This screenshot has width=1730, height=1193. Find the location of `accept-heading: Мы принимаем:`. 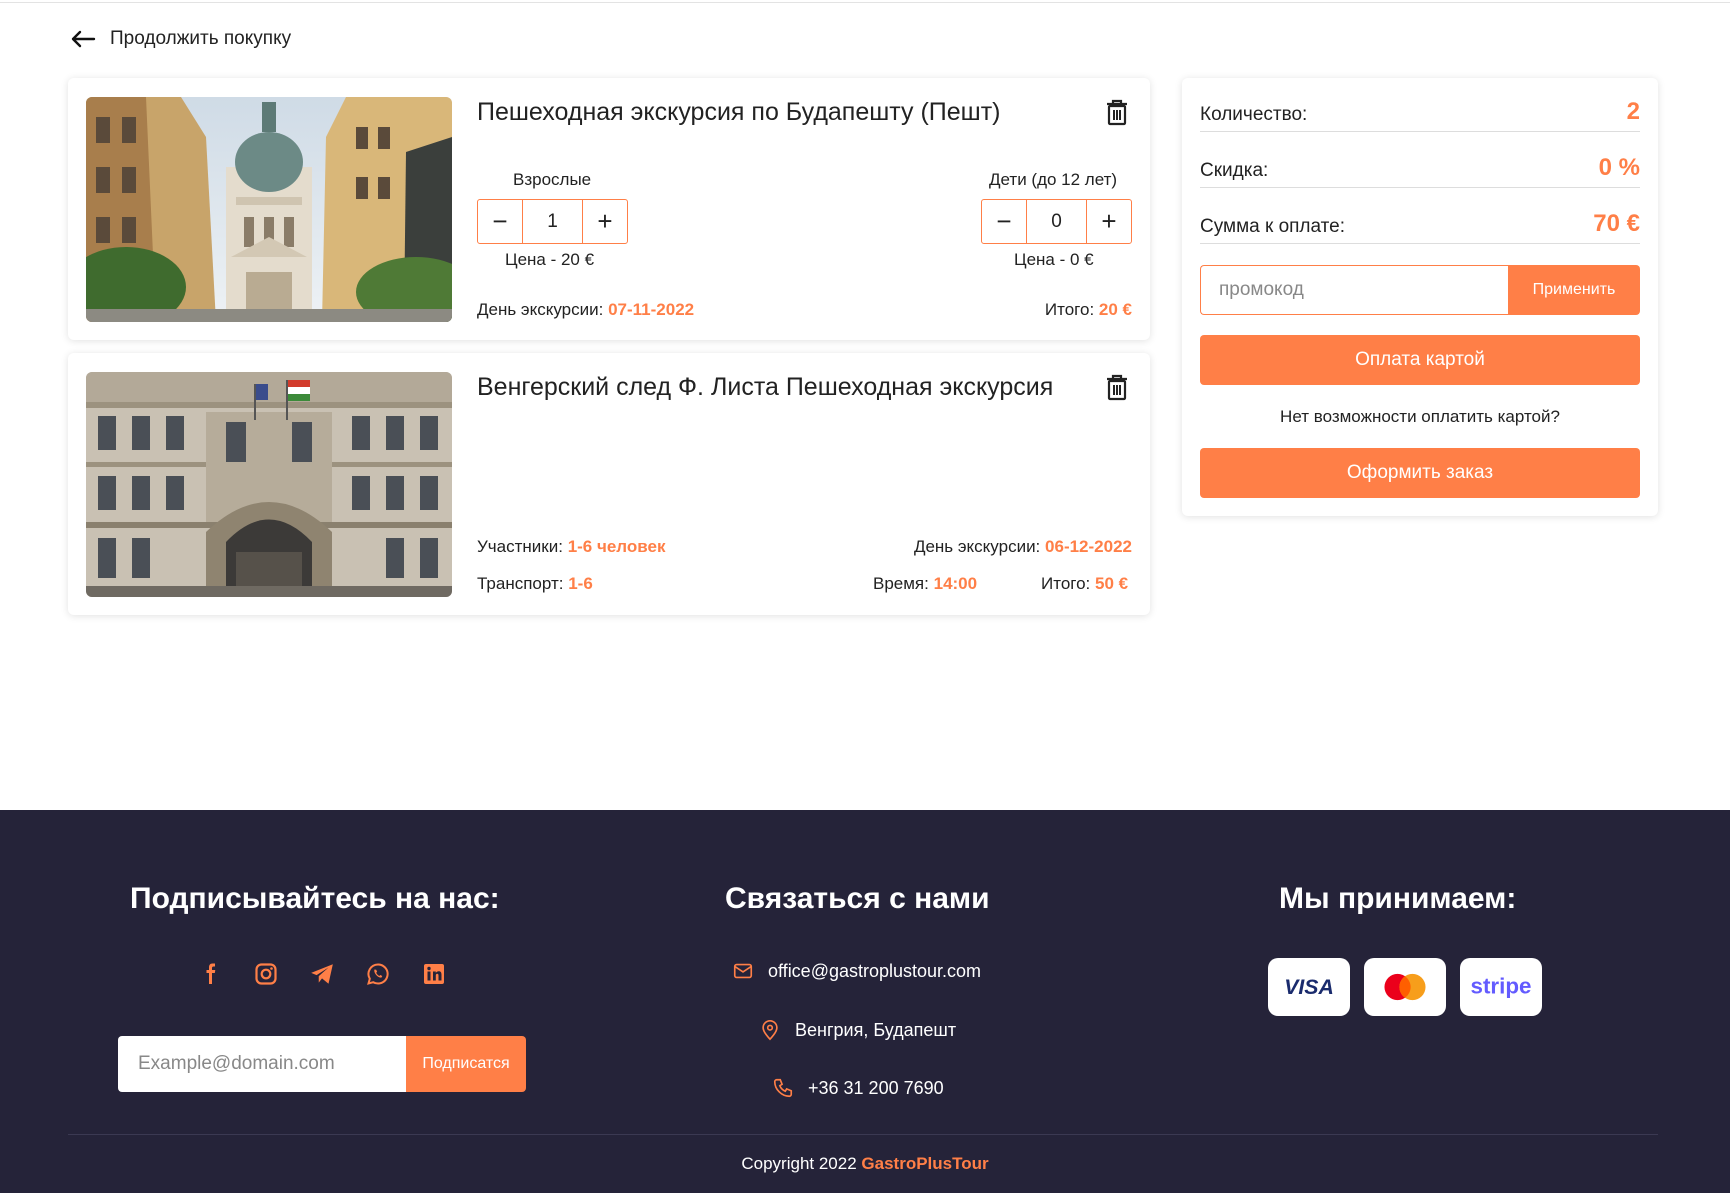

accept-heading: Мы принимаем: is located at coordinates (1398, 898).